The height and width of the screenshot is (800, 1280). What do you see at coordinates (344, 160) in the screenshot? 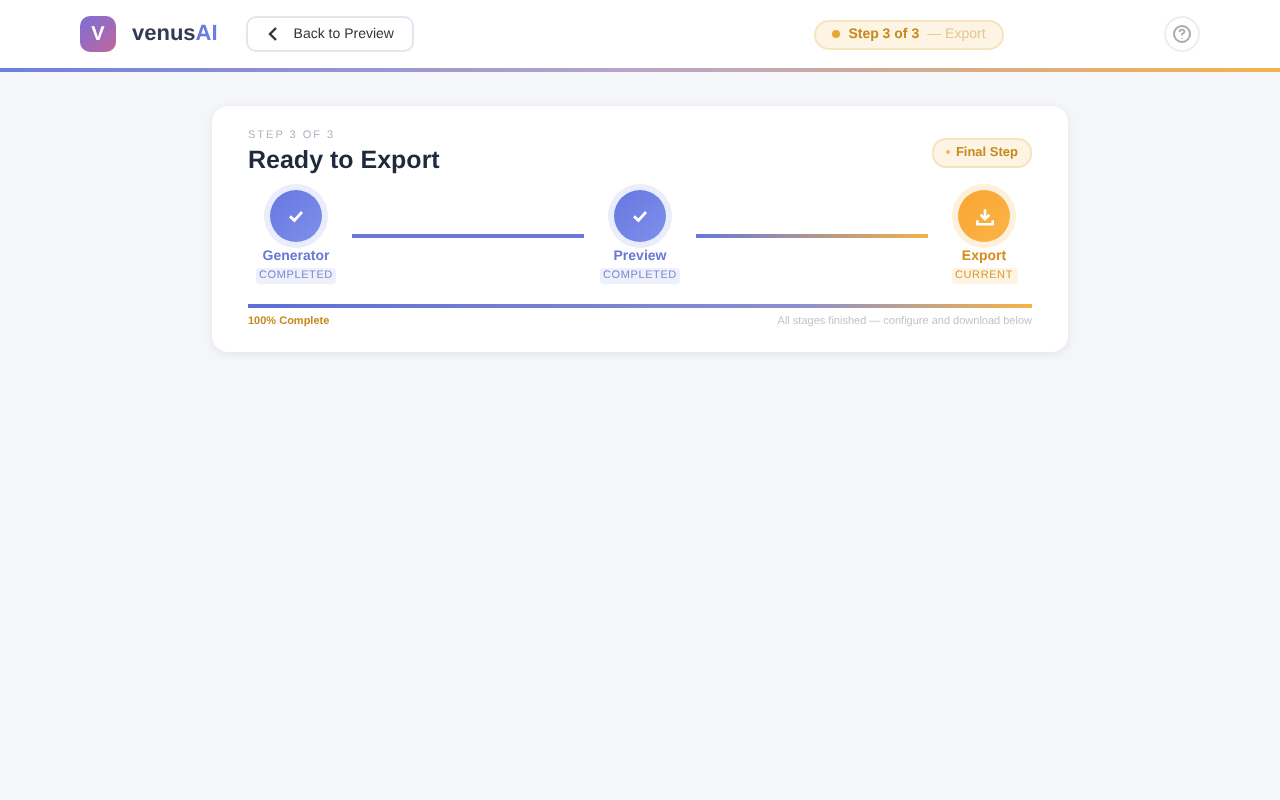
I see `card-title: Ready to Export` at bounding box center [344, 160].